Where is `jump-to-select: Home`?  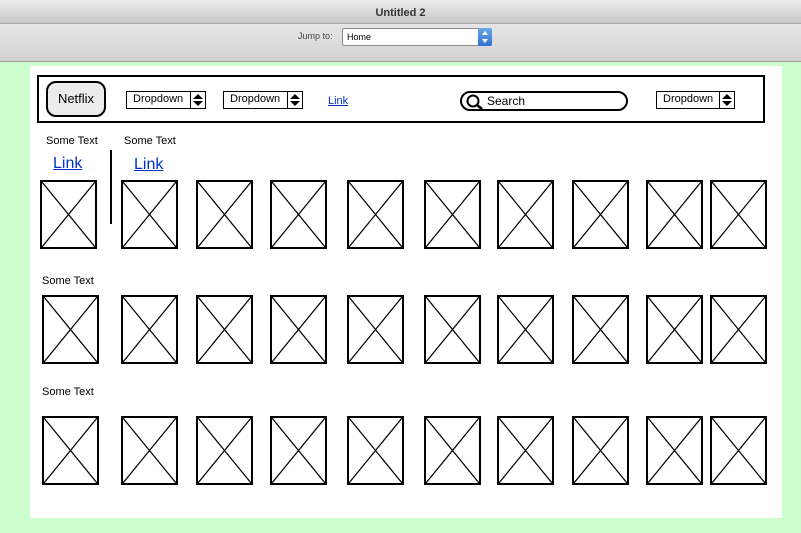 jump-to-select: Home is located at coordinates (417, 37).